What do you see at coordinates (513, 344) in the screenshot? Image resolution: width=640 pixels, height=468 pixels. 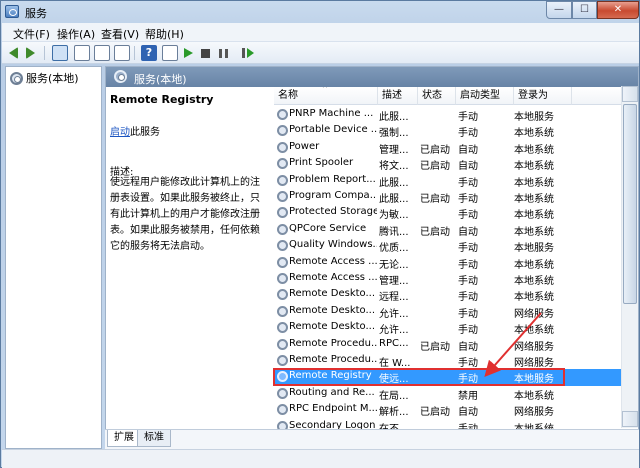 I see `annotation-arrow` at bounding box center [513, 344].